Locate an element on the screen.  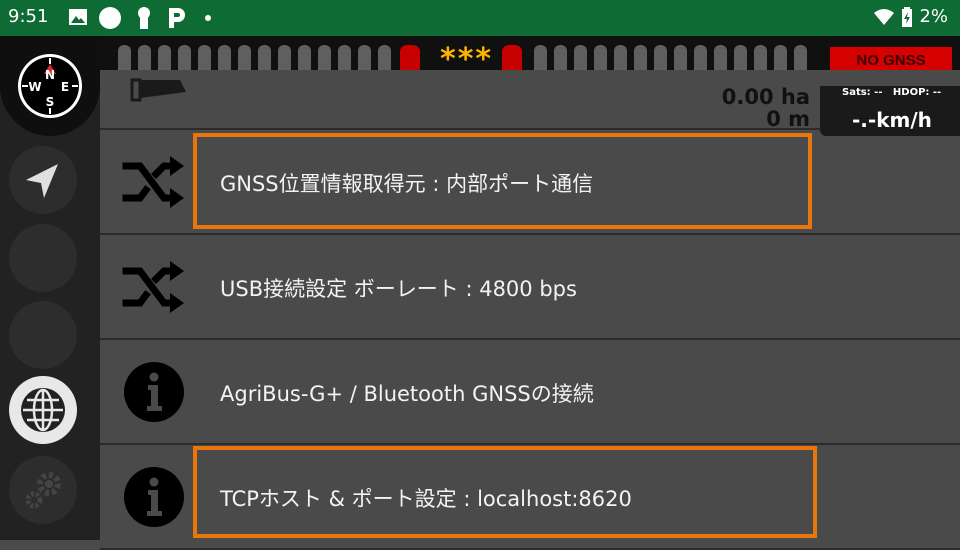
navigation-button is located at coordinates (43, 180).